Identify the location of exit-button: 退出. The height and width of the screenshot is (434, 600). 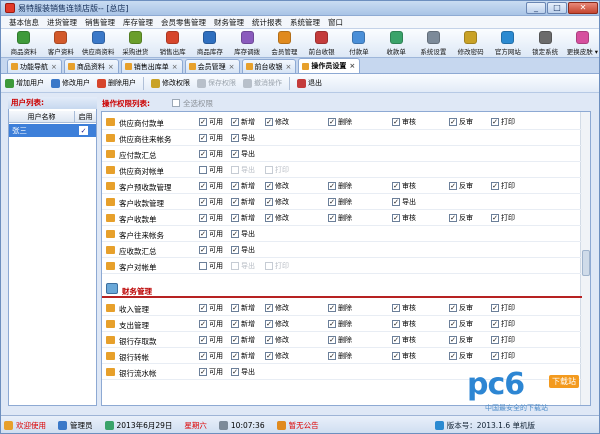
(309, 83).